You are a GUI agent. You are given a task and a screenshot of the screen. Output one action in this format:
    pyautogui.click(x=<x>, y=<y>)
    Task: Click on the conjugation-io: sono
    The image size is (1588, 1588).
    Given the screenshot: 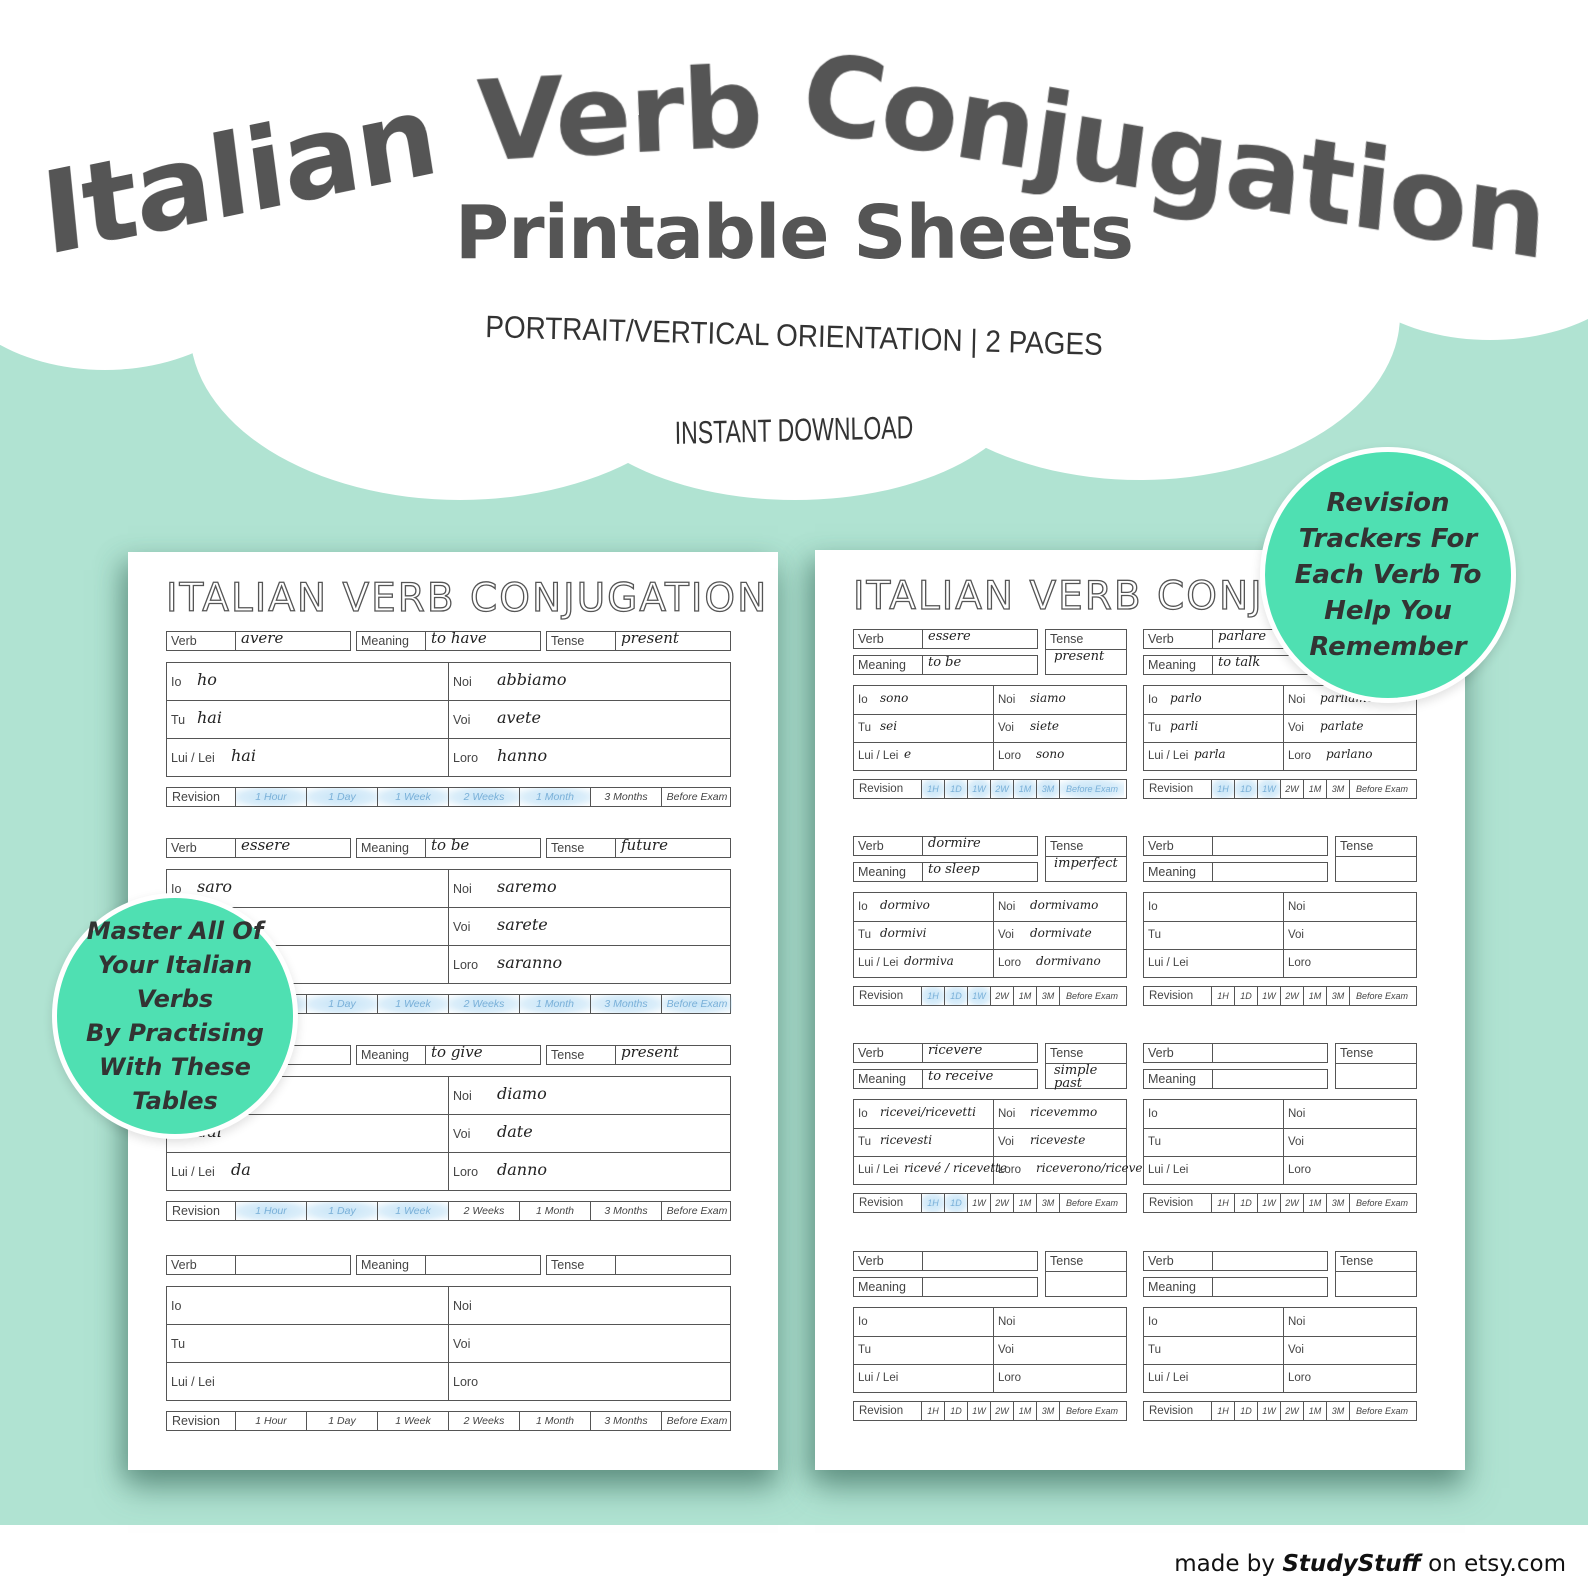 What is the action you would take?
    pyautogui.click(x=894, y=698)
    